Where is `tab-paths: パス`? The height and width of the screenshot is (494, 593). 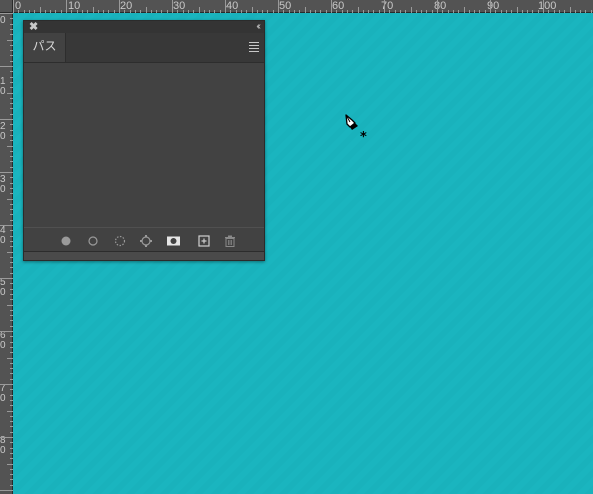 tab-paths: パス is located at coordinates (45, 47).